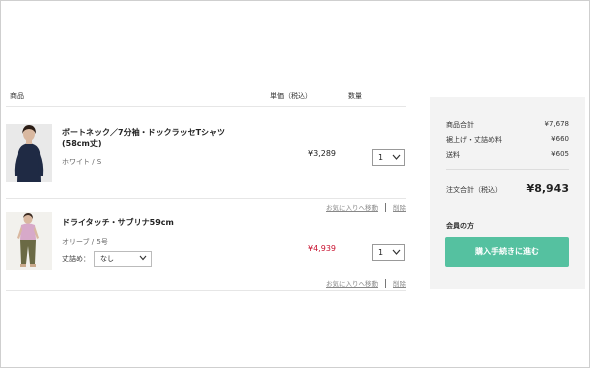 This screenshot has height=370, width=592. I want to click on product-price: ¥4,939, so click(322, 248).